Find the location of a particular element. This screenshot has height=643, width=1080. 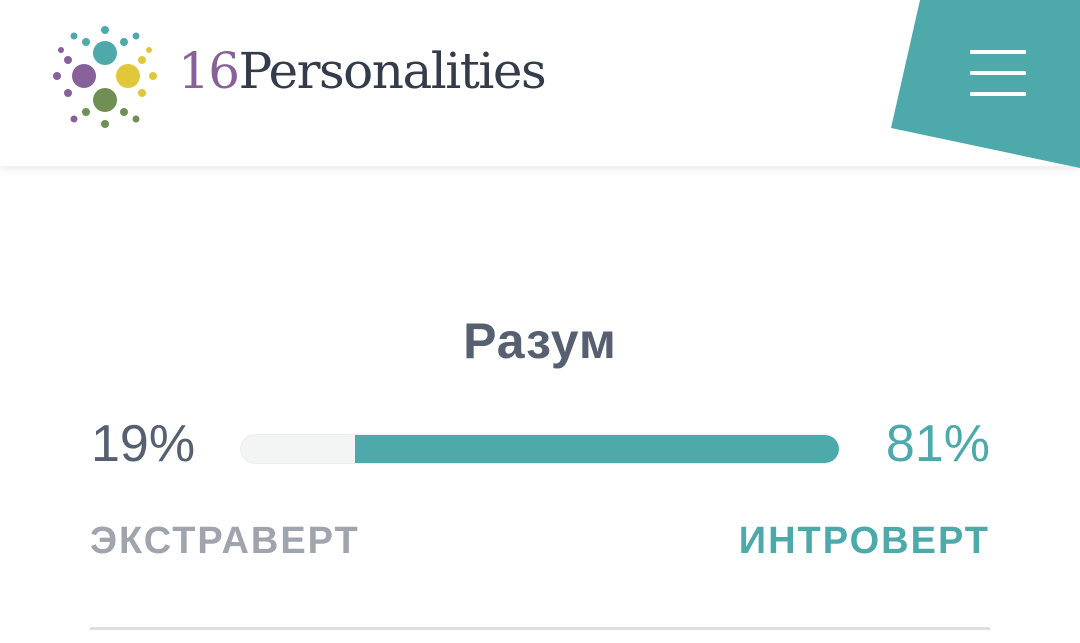

introvert-percent: 81% is located at coordinates (937, 444).